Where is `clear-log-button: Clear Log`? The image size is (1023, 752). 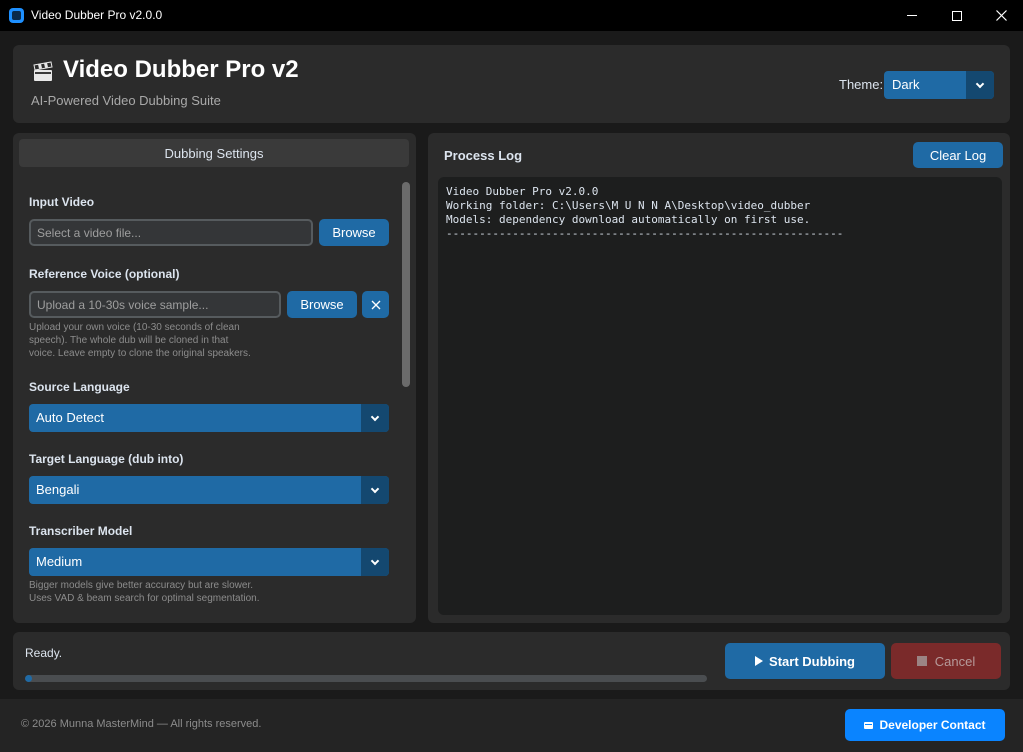 clear-log-button: Clear Log is located at coordinates (958, 155).